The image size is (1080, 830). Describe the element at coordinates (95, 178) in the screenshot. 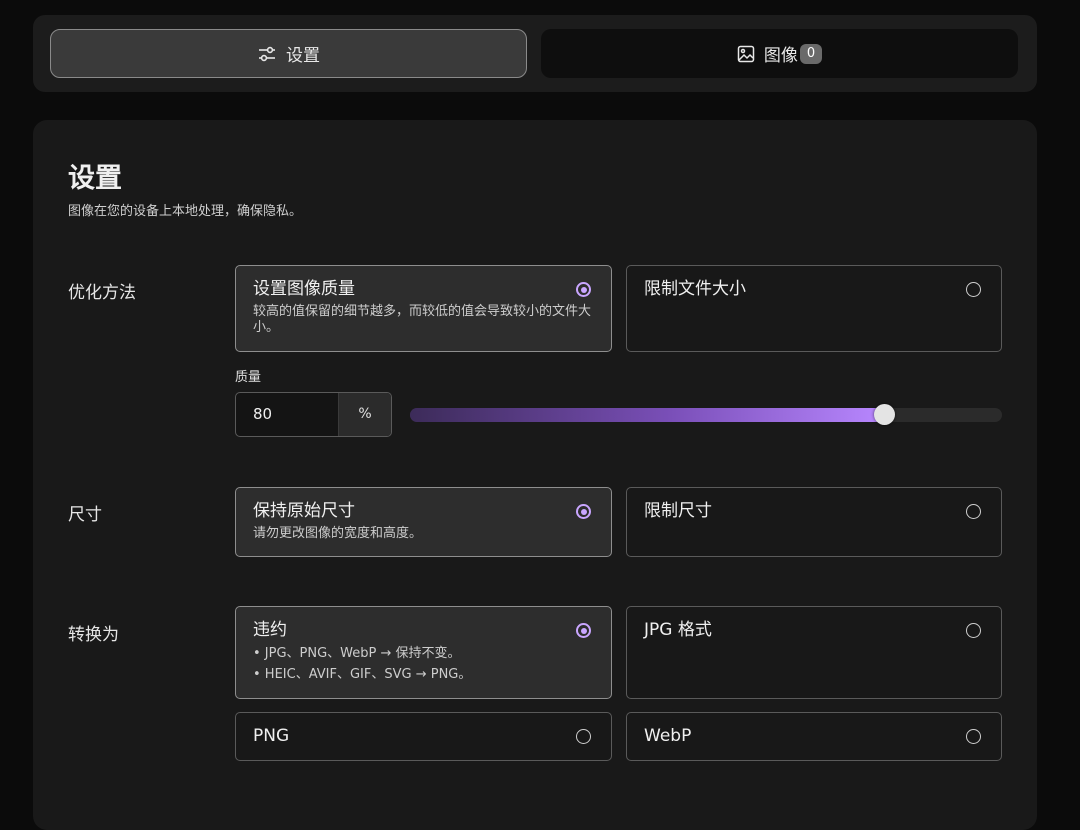

I see `page-title: 设置` at that location.